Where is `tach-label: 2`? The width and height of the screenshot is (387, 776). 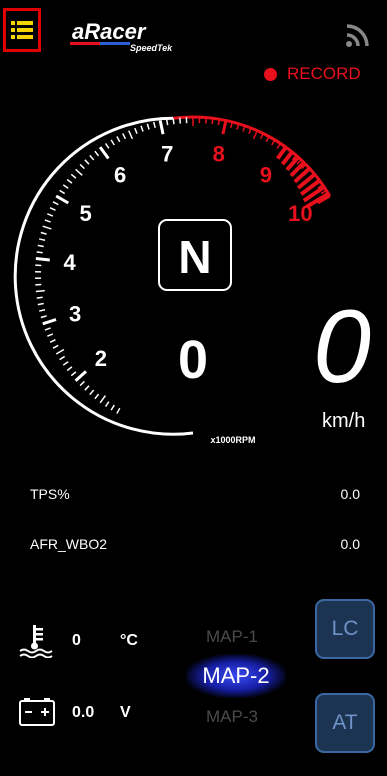 tach-label: 2 is located at coordinates (101, 358).